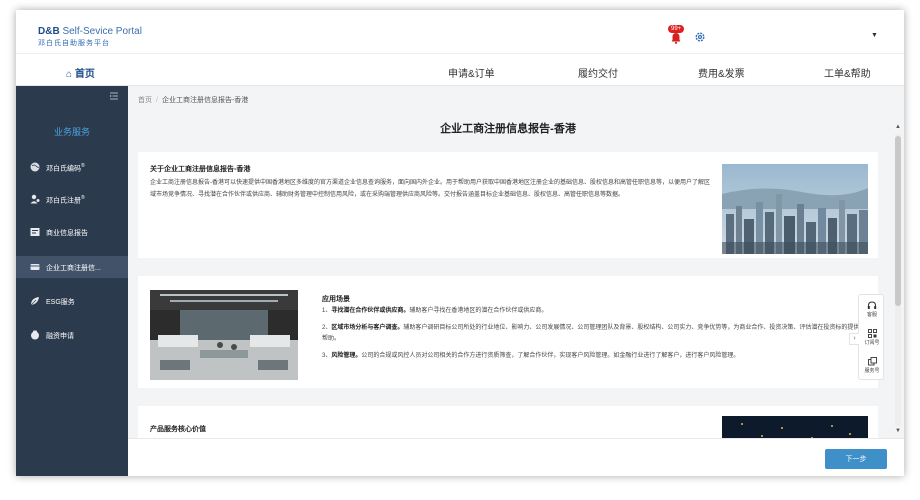  Describe the element at coordinates (336, 299) in the screenshot. I see `usage-title: 应用场景` at that location.